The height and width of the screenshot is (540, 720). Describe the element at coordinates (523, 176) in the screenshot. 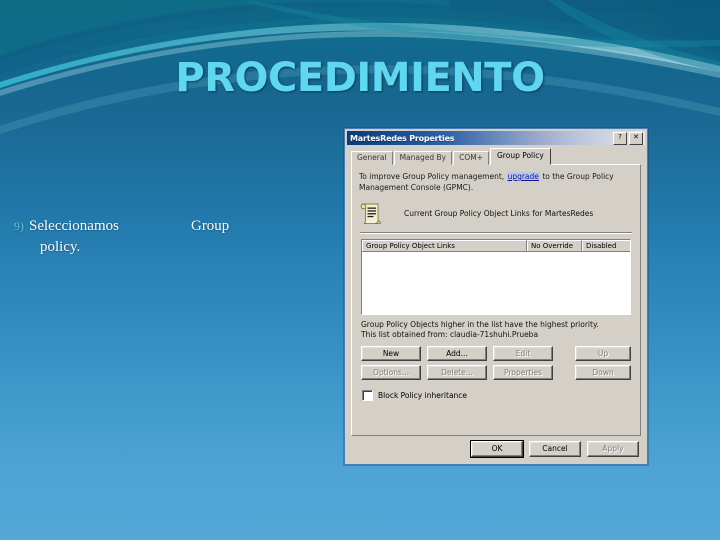

I see `upgrade-link: upgrade` at that location.